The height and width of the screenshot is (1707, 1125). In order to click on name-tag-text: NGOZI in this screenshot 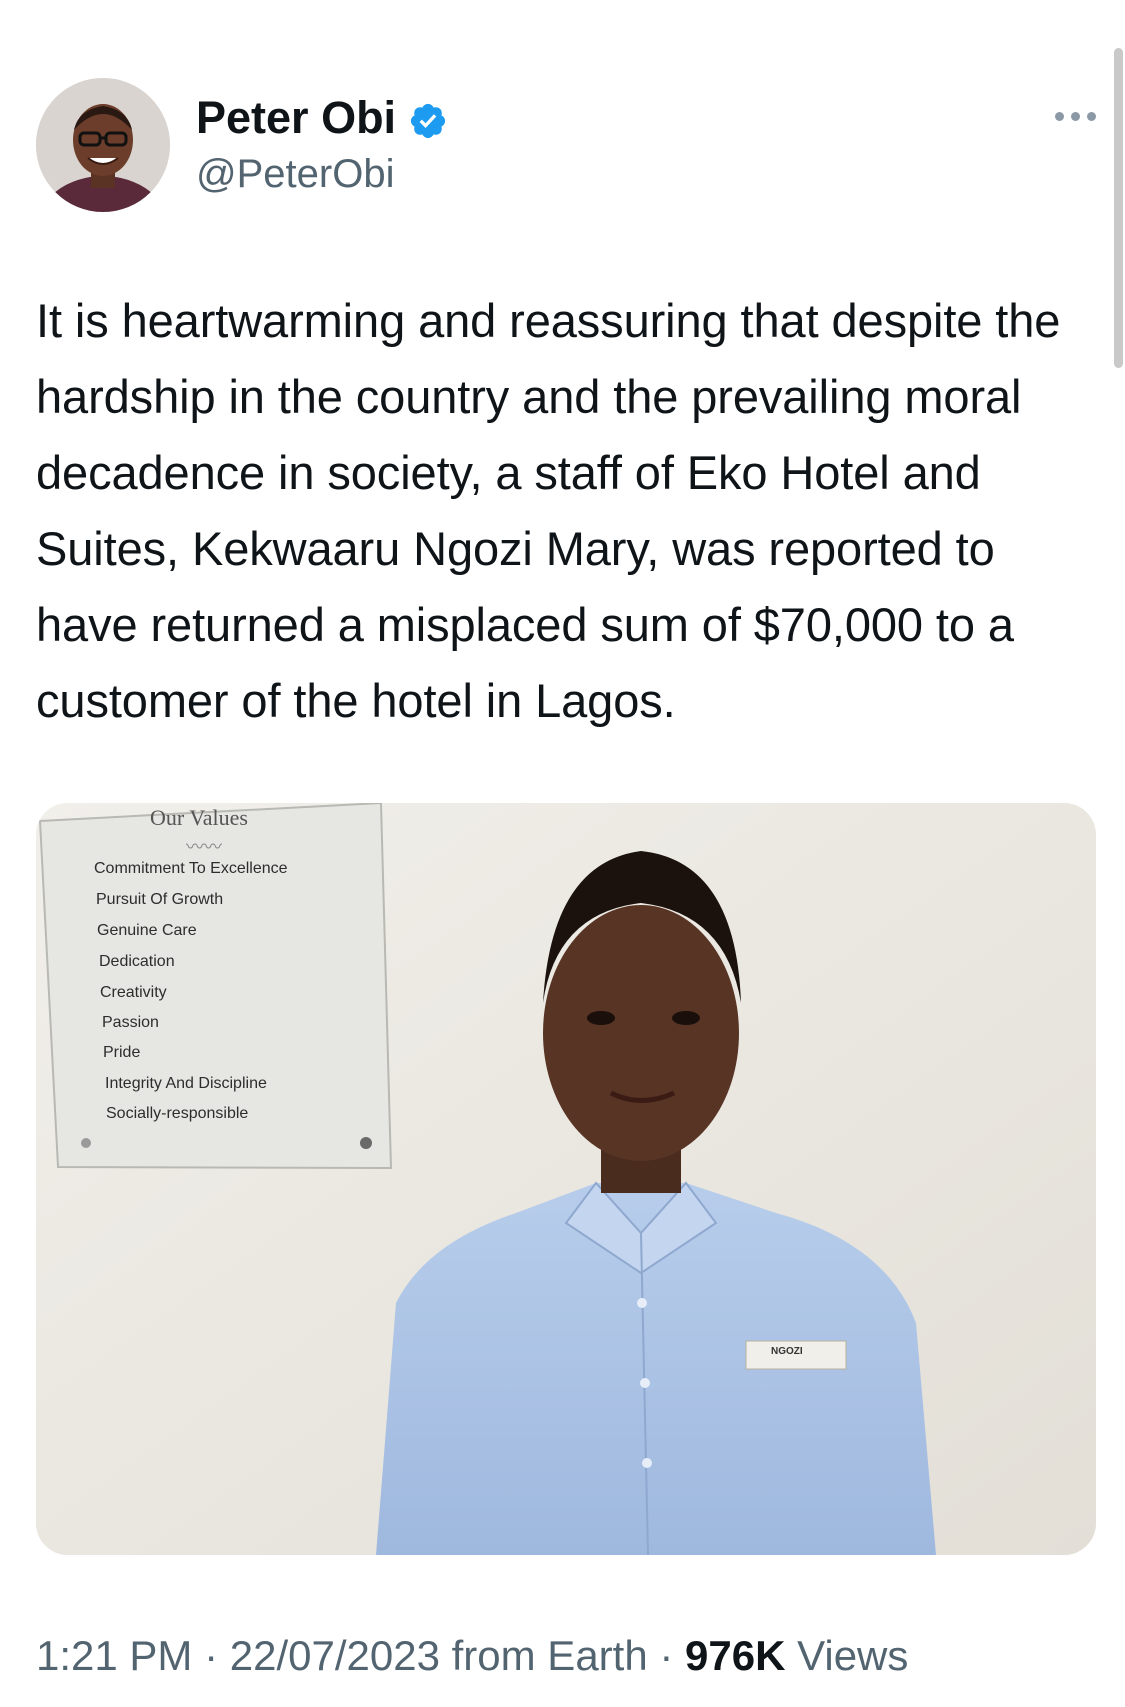, I will do `click(787, 1351)`.